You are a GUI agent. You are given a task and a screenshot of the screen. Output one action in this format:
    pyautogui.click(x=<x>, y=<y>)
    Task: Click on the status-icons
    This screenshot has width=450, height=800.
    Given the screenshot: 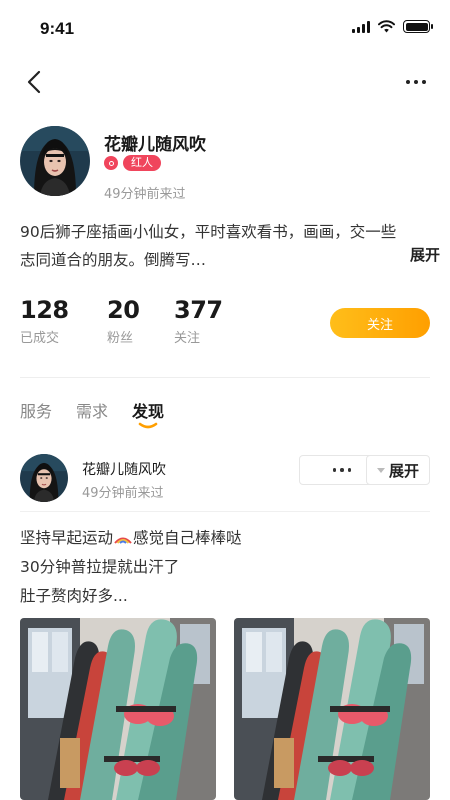 What is the action you would take?
    pyautogui.click(x=392, y=26)
    